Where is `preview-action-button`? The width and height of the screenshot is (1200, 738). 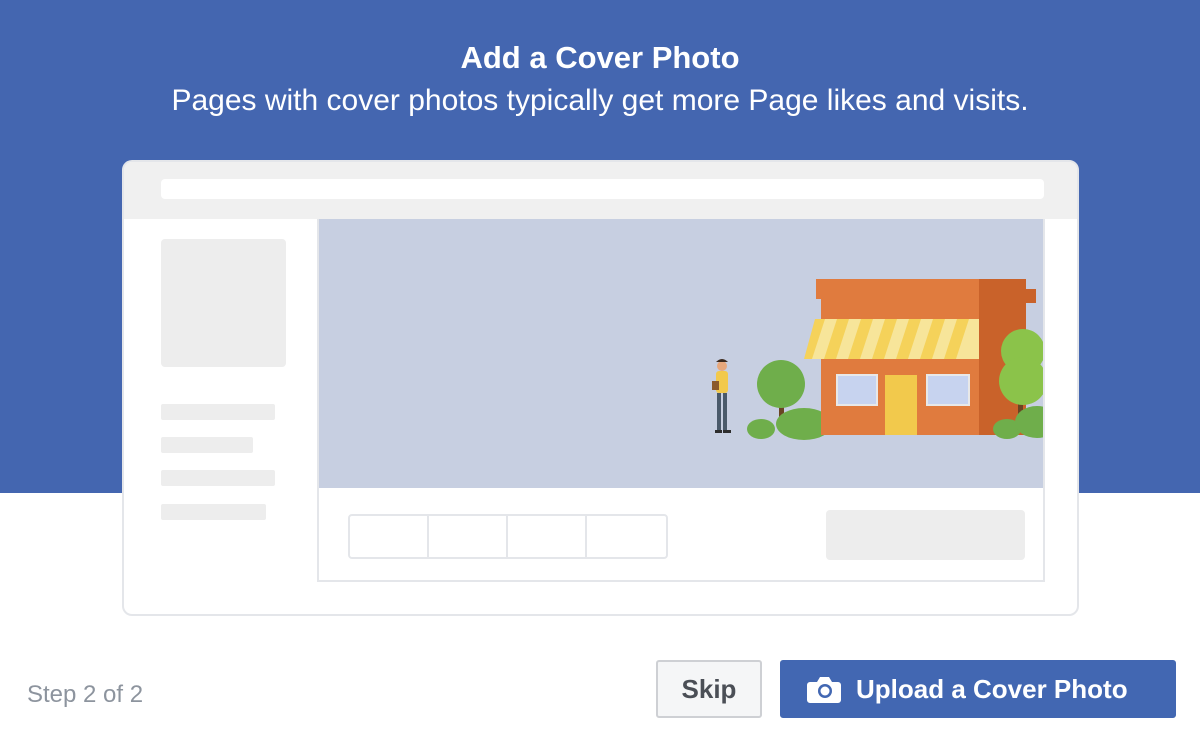
preview-action-button is located at coordinates (925, 535).